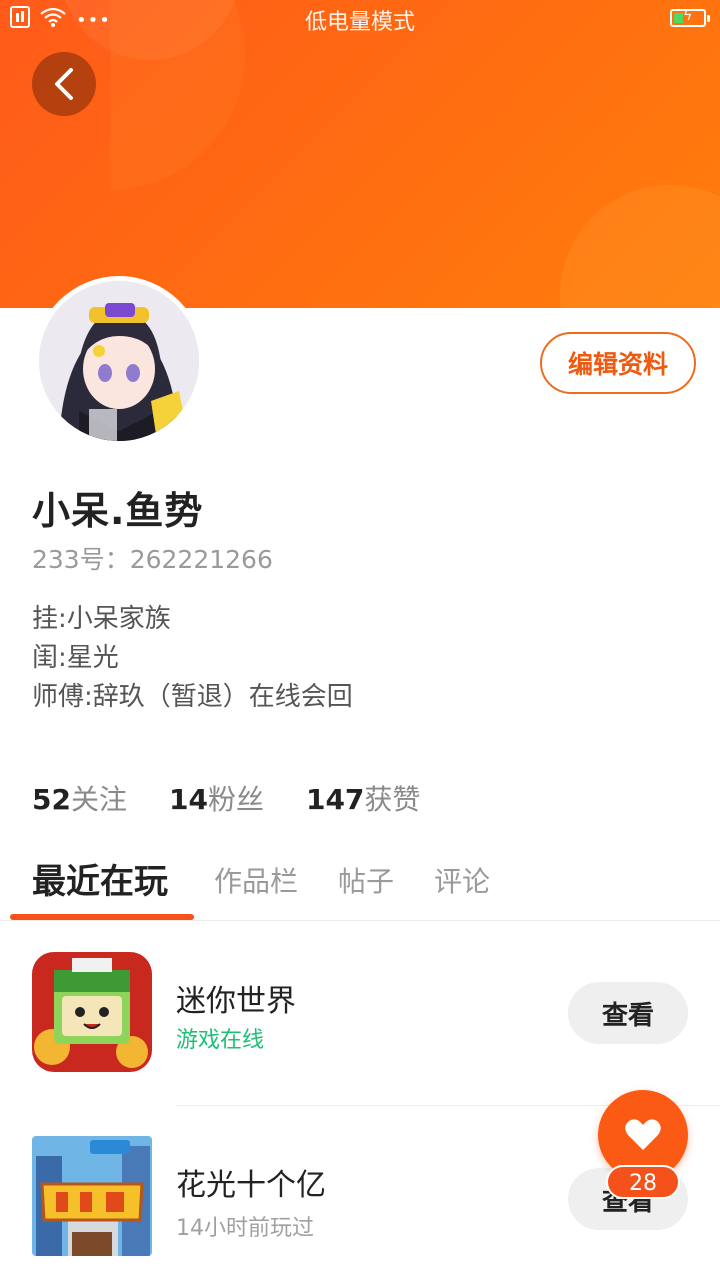 The image size is (720, 1280). Describe the element at coordinates (359, 22) in the screenshot. I see `low-power-mode-label: 低电量模式` at that location.